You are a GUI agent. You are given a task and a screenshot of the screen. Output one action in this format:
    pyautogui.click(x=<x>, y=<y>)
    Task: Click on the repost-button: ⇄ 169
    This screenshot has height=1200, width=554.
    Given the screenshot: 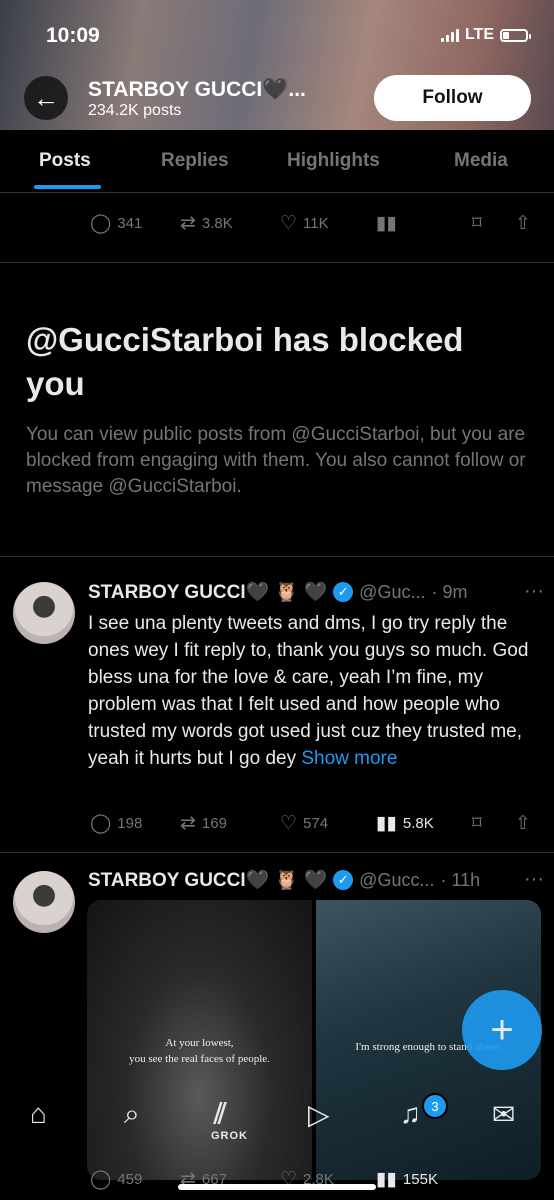 What is the action you would take?
    pyautogui.click(x=203, y=823)
    